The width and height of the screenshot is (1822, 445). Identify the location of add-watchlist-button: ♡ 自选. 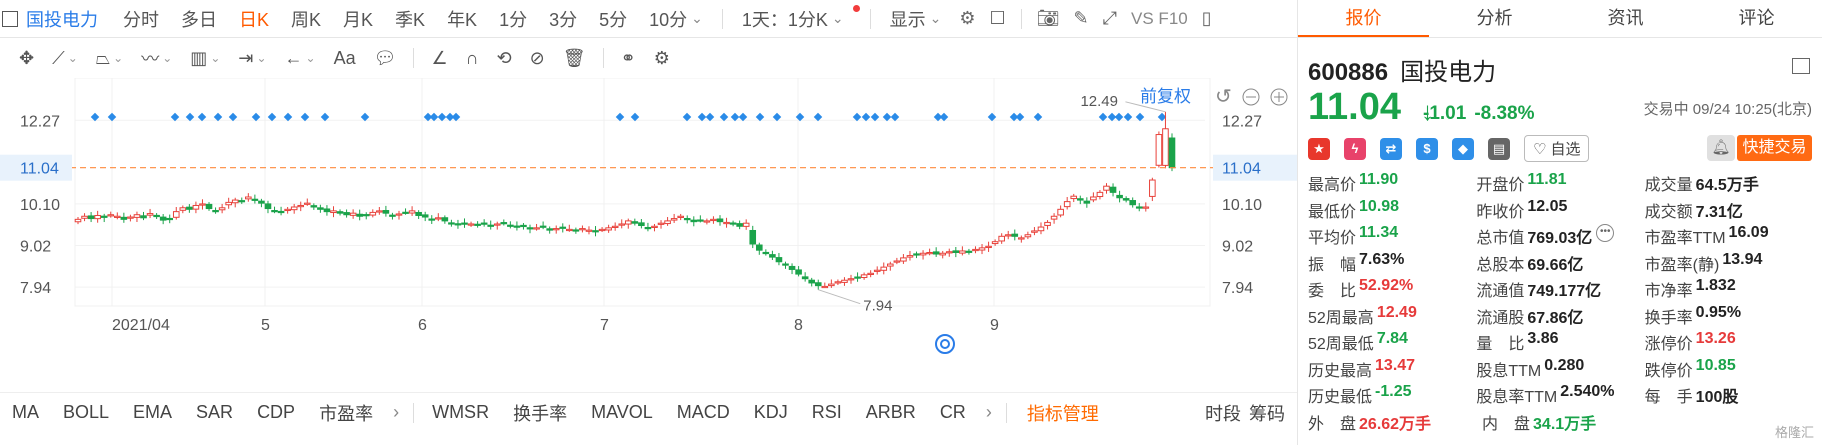
(1557, 148).